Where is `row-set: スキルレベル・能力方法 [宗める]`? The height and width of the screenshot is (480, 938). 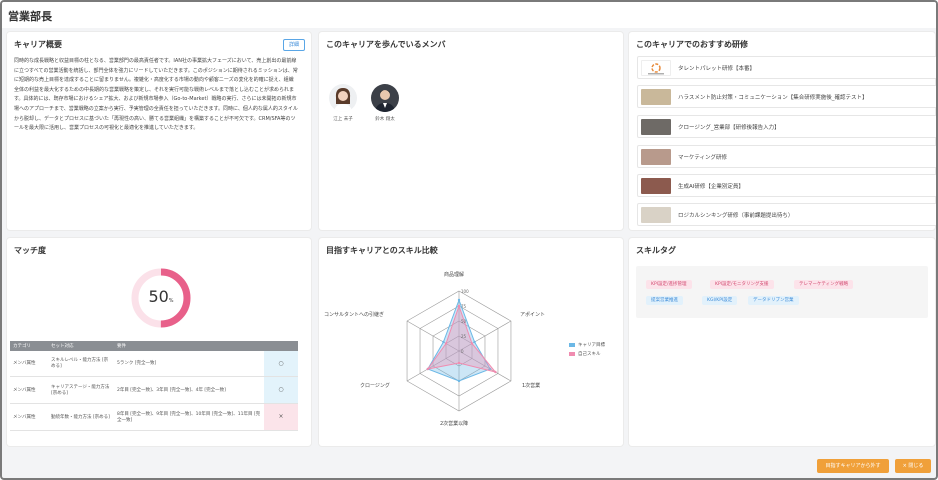
row-set: スキルレベル・能力方法 [宗める] is located at coordinates (81, 364).